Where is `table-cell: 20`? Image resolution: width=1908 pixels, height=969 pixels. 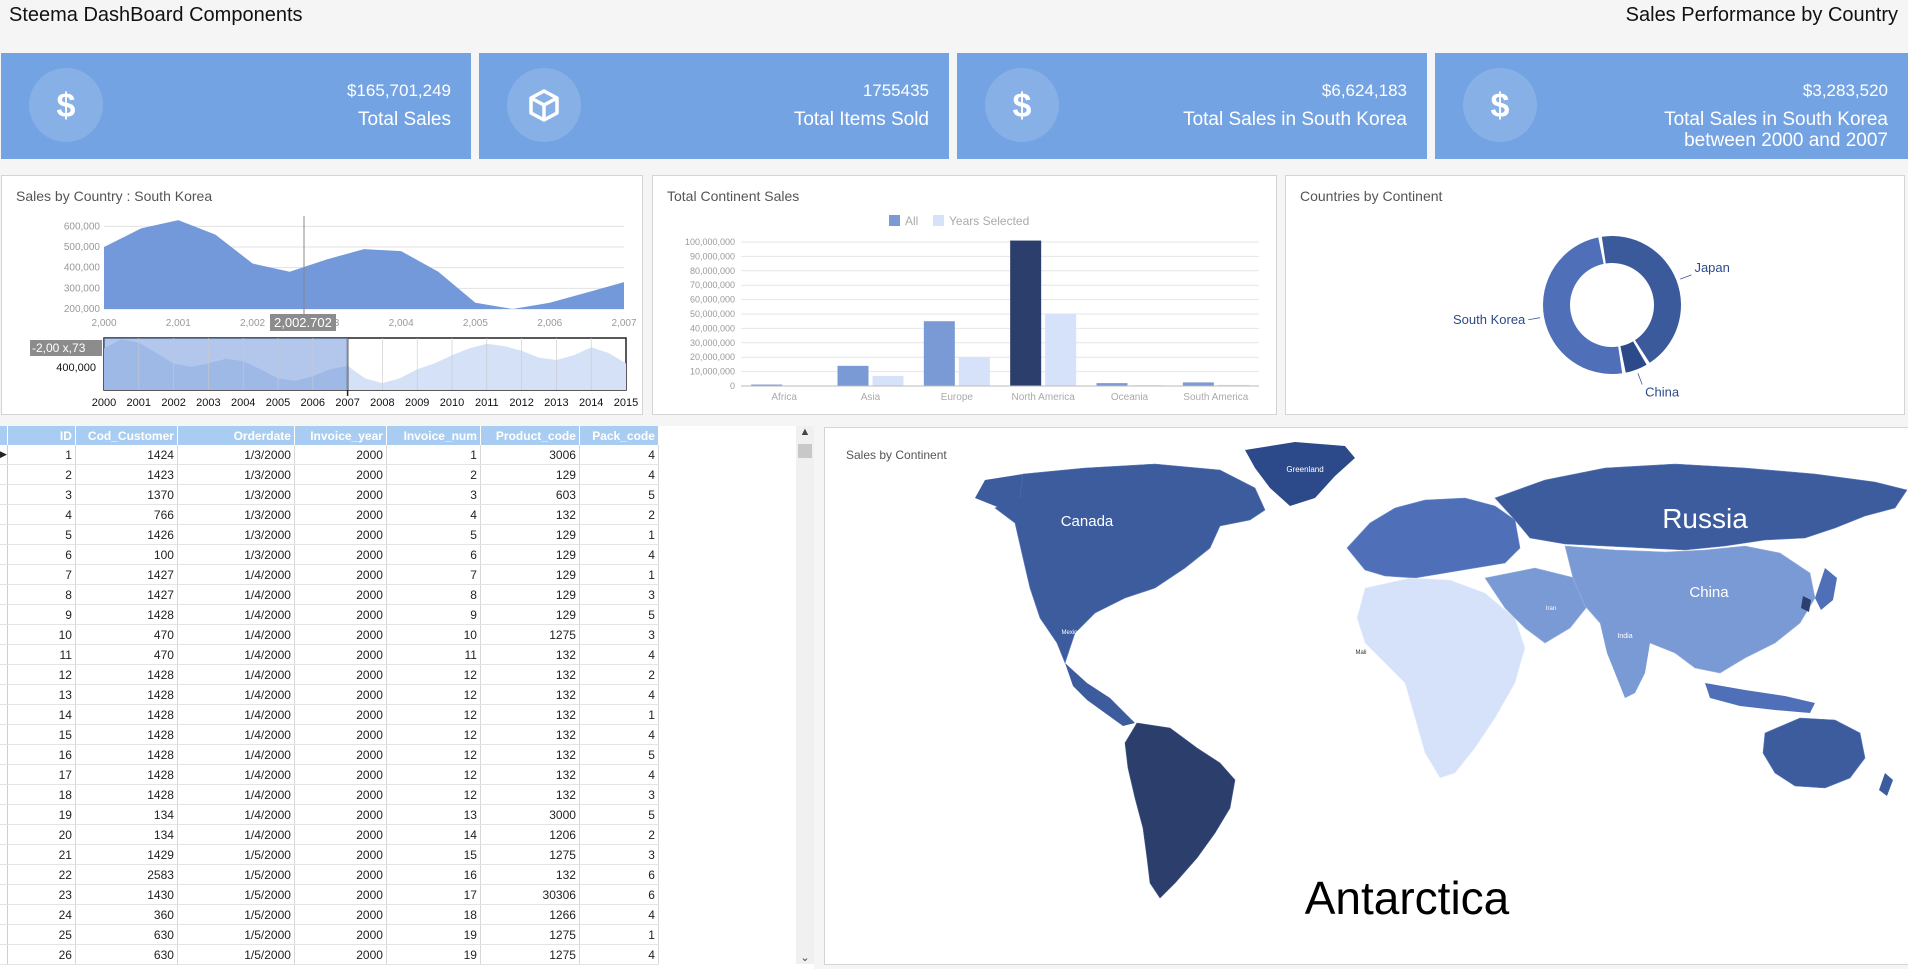
table-cell: 20 is located at coordinates (41, 834).